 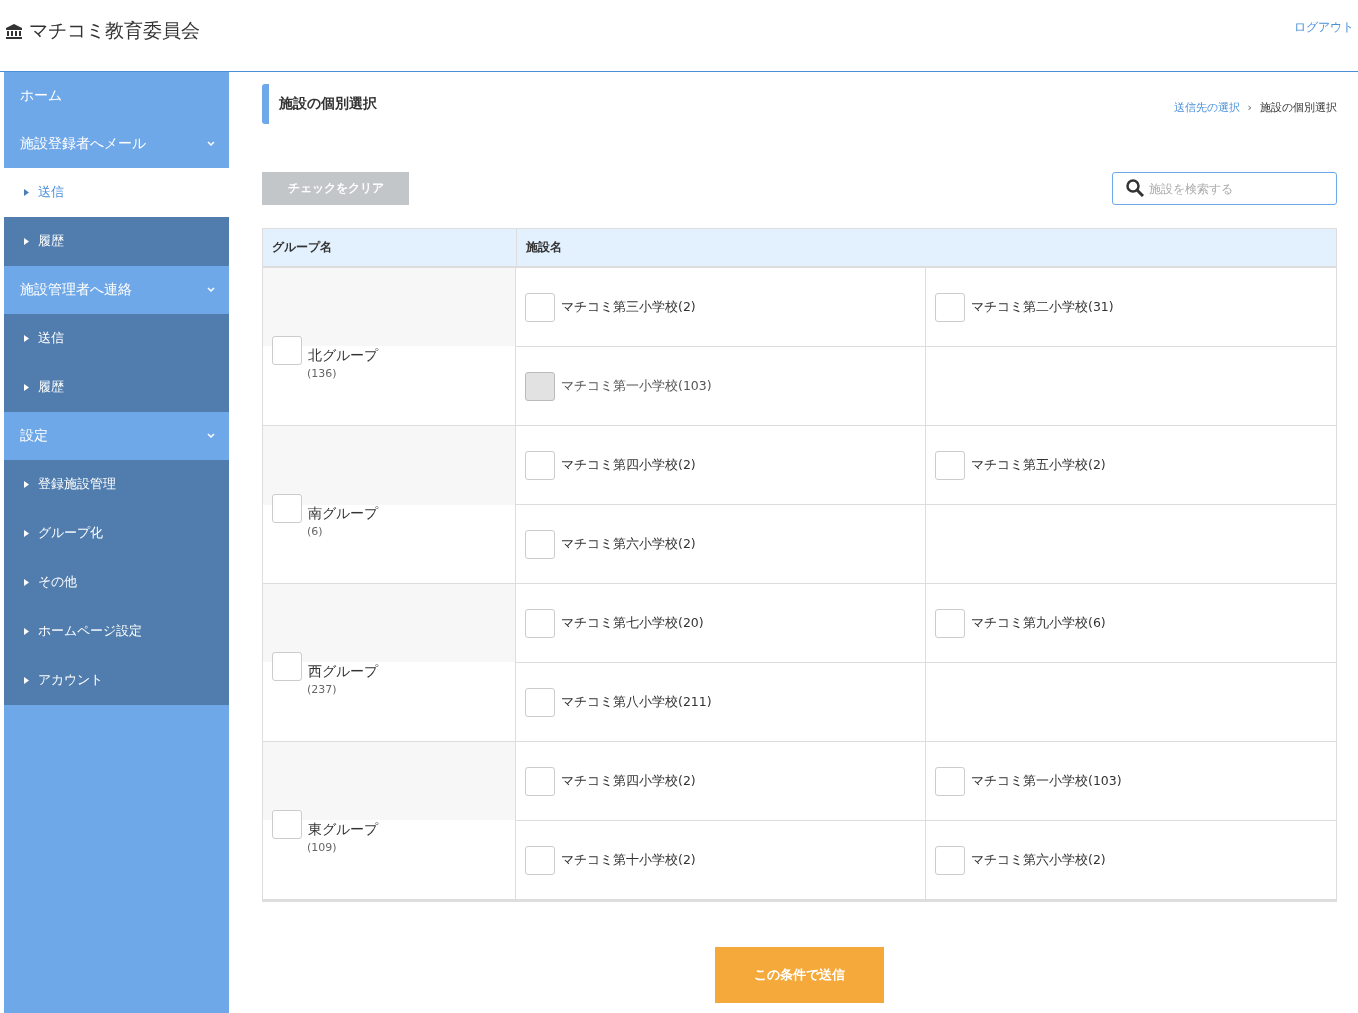 What do you see at coordinates (322, 689) in the screenshot?
I see `group-count: (237)` at bounding box center [322, 689].